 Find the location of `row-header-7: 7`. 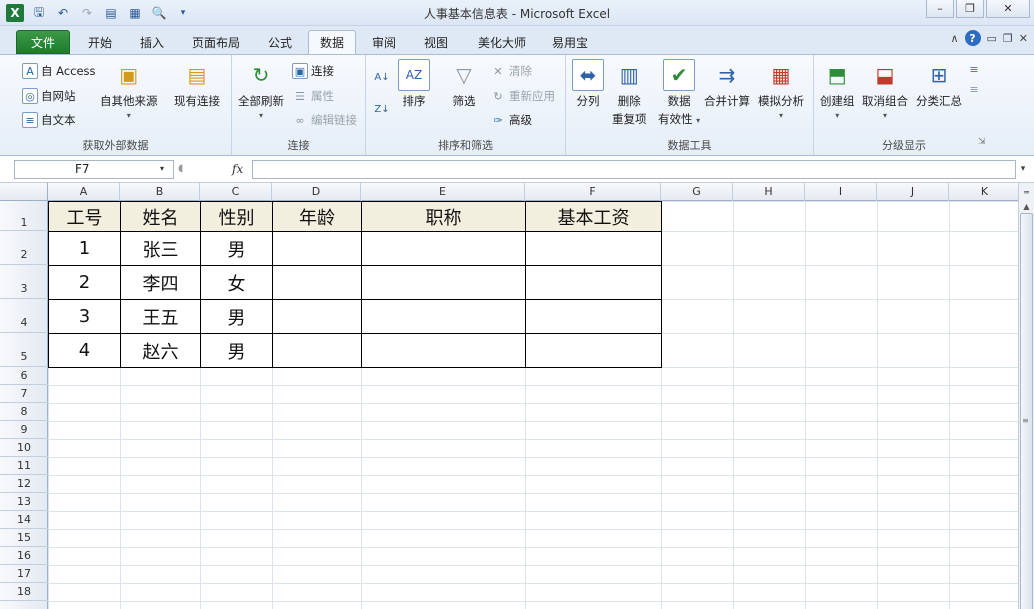

row-header-7: 7 is located at coordinates (24, 394).